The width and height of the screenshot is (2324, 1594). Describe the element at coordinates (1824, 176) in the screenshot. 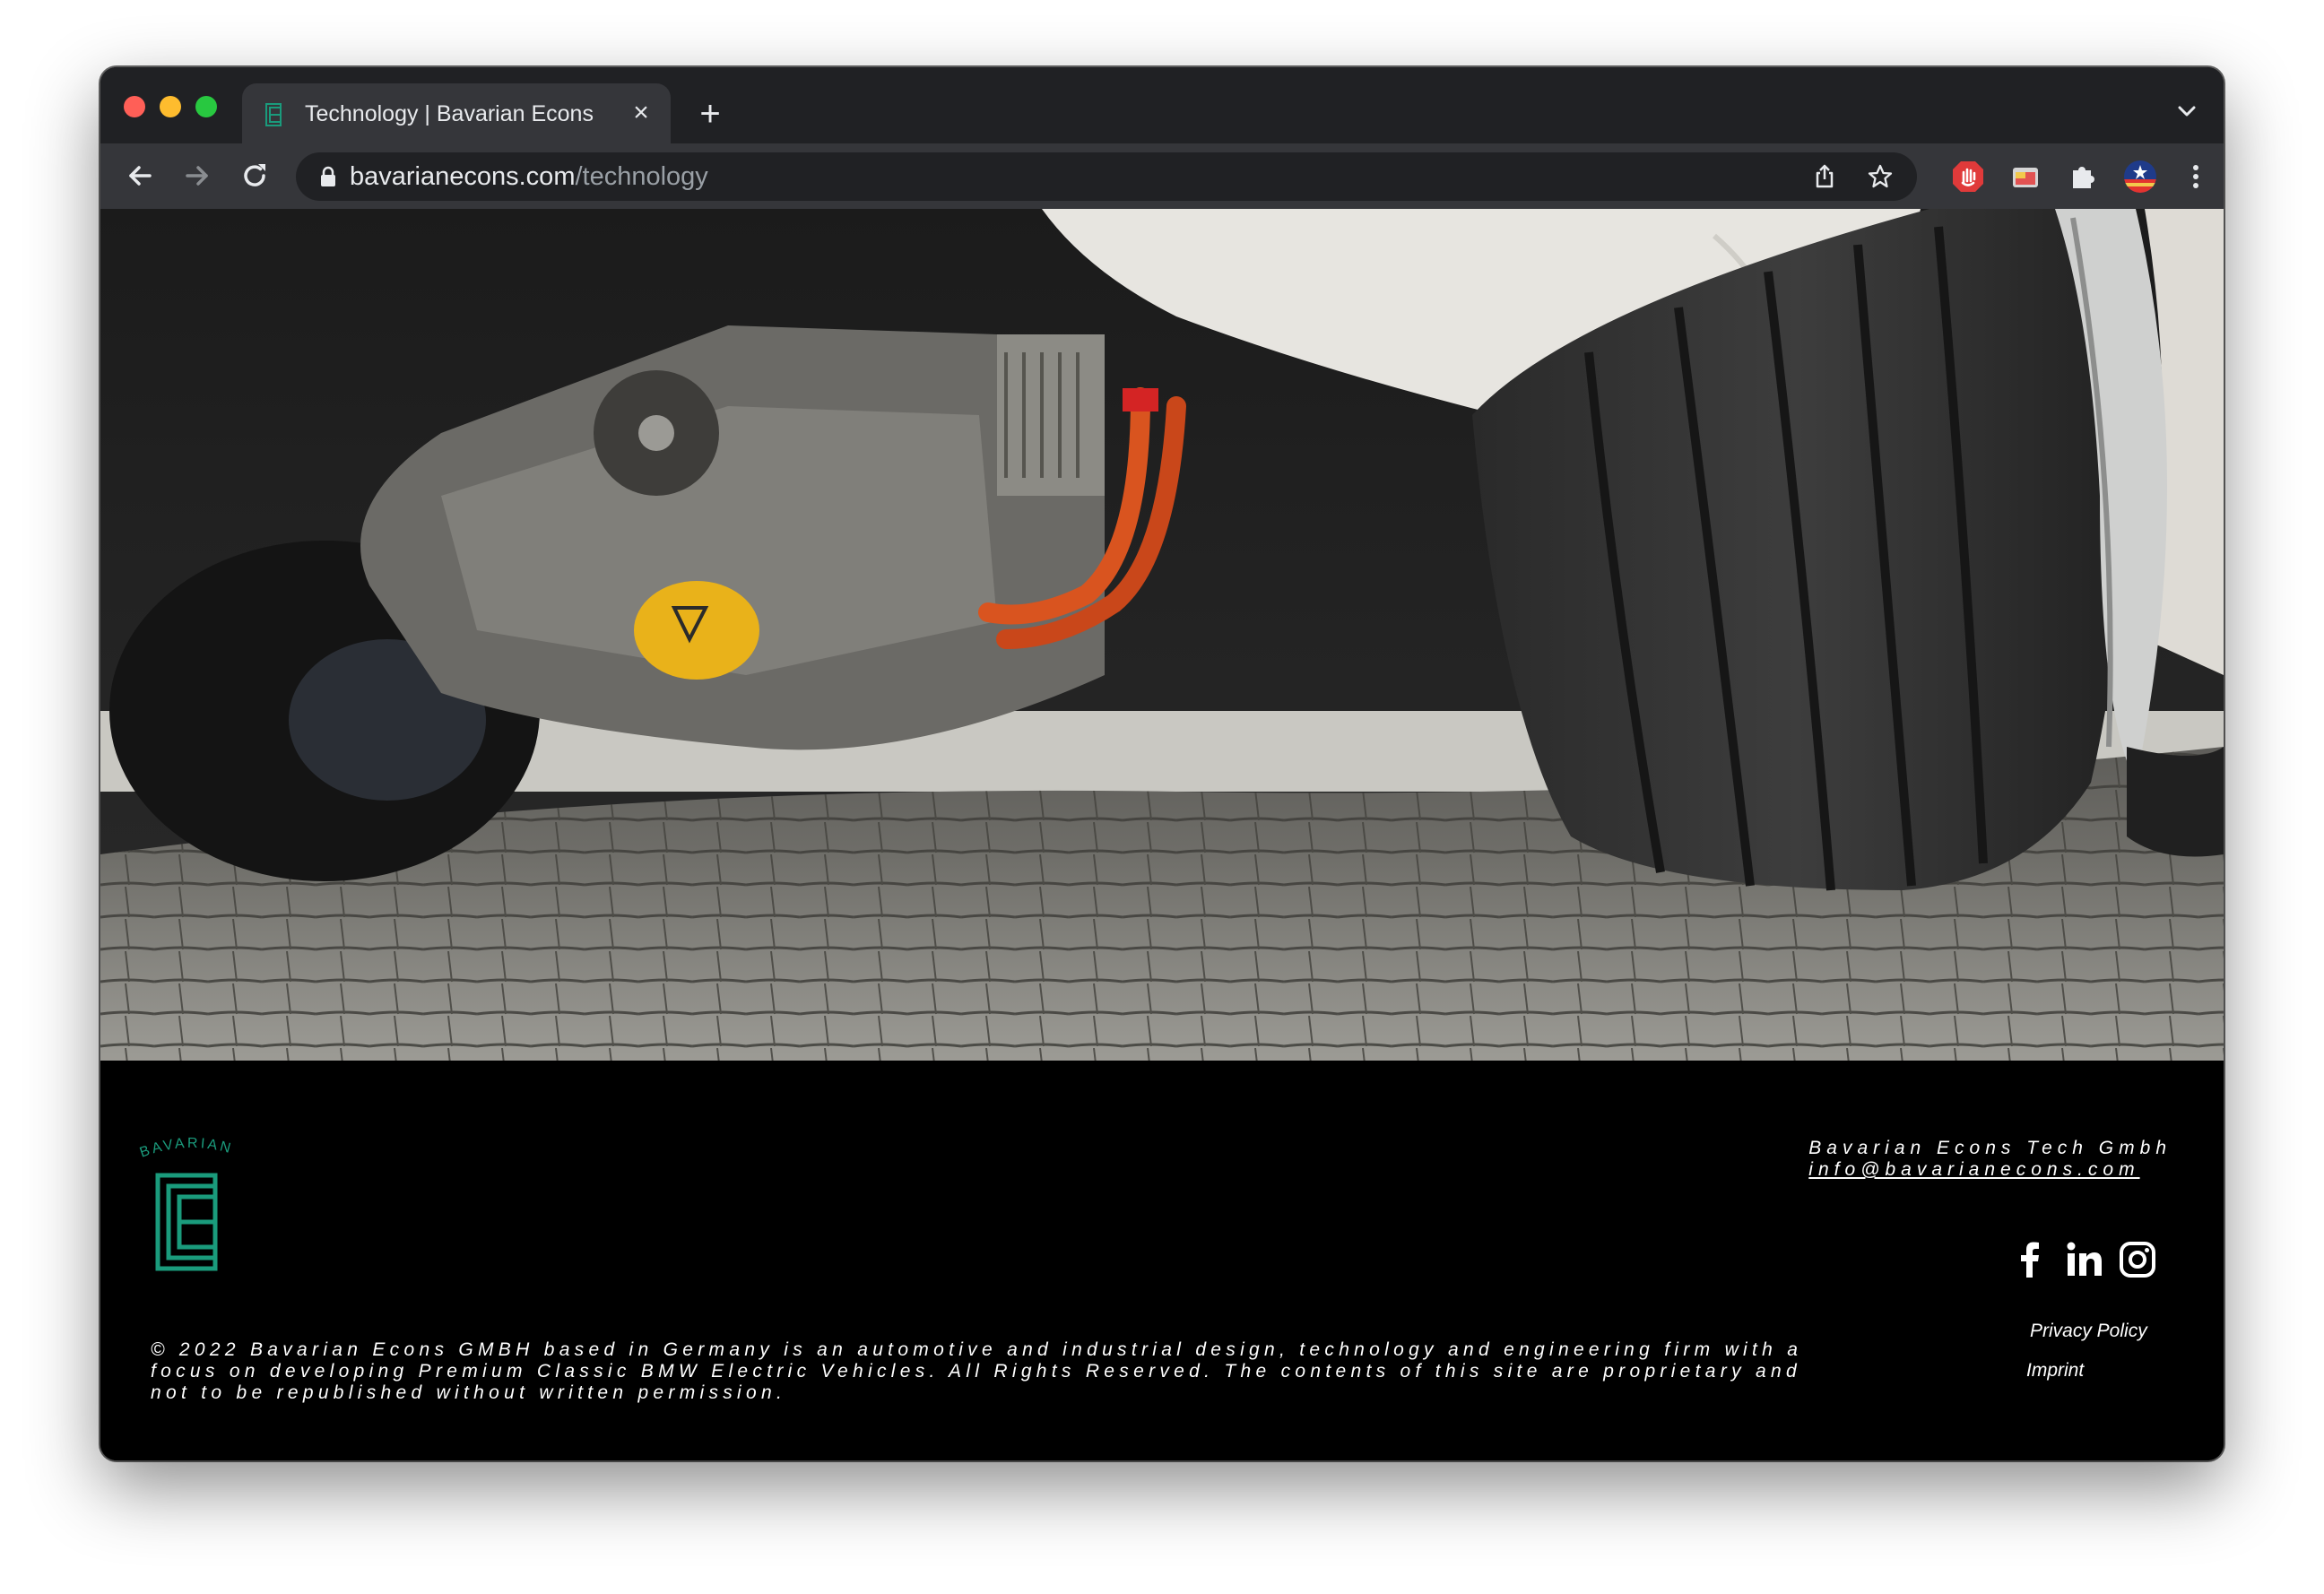

I see `share-icon` at that location.